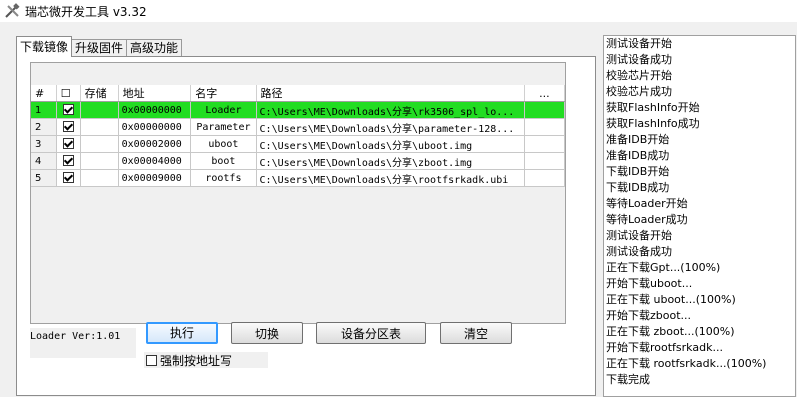  What do you see at coordinates (638, 187) in the screenshot?
I see `log-line: 下载IDB成功` at bounding box center [638, 187].